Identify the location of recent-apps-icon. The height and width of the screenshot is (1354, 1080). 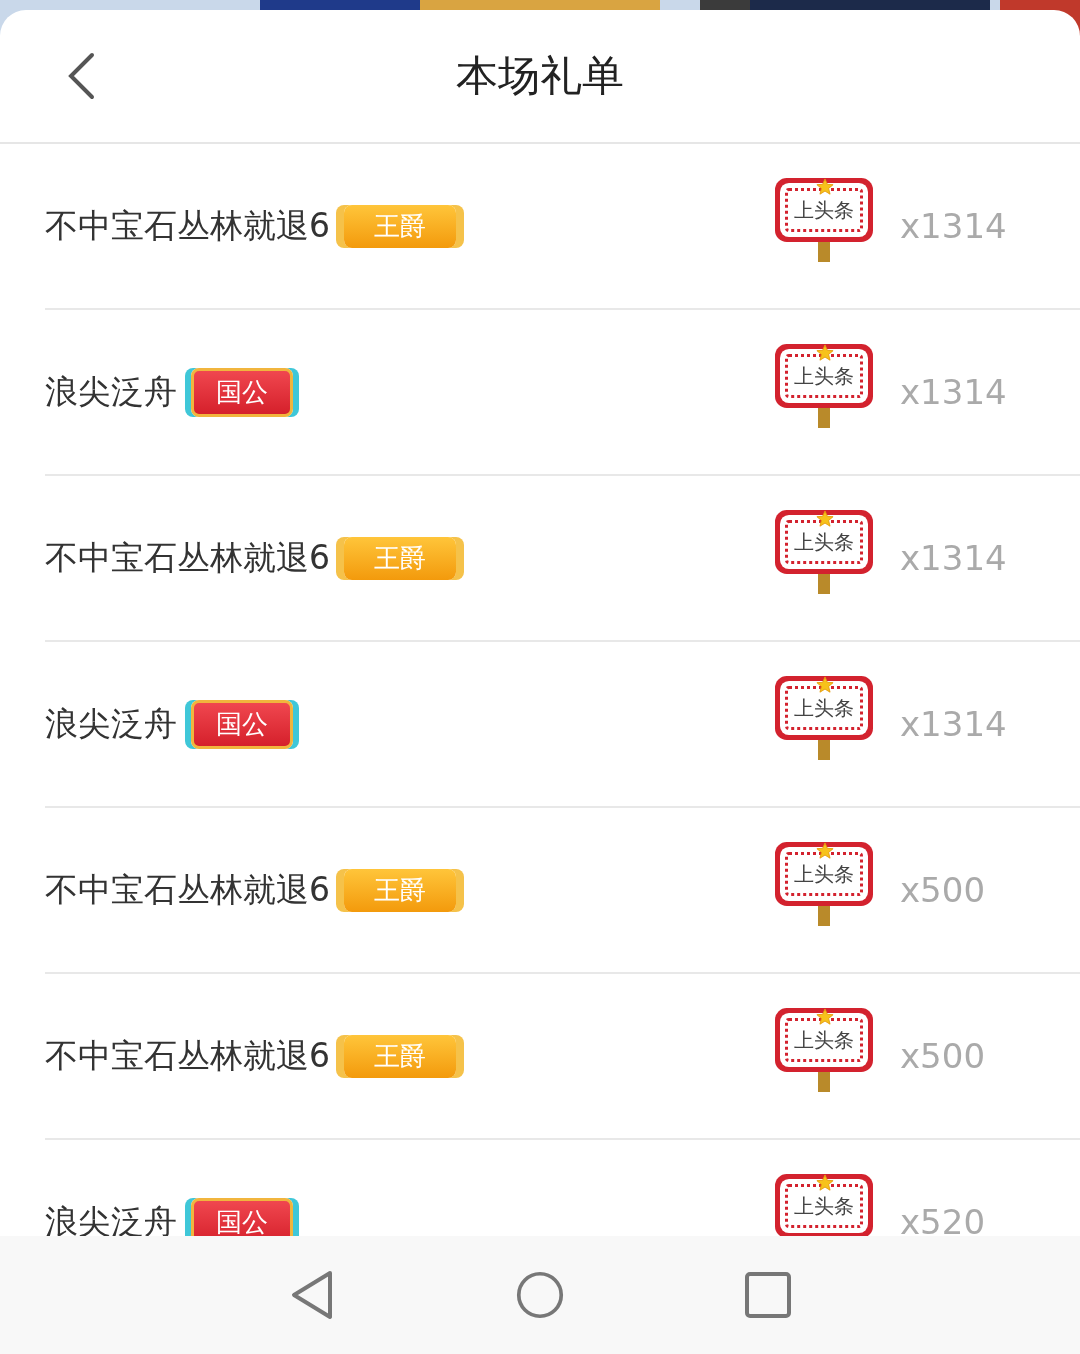
(768, 1295).